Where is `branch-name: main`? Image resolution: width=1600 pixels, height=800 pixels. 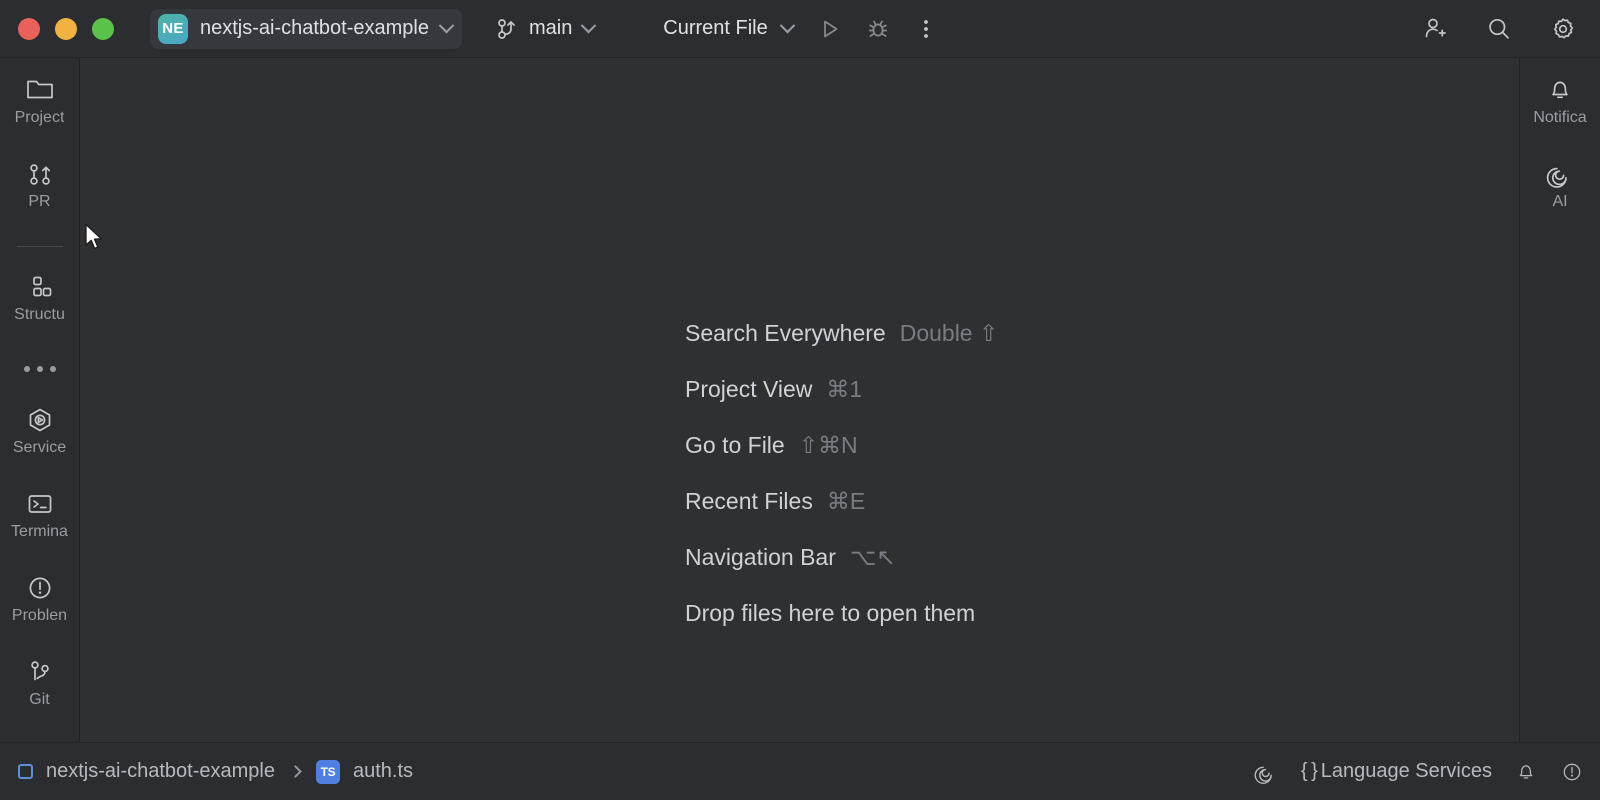
branch-name: main is located at coordinates (551, 28).